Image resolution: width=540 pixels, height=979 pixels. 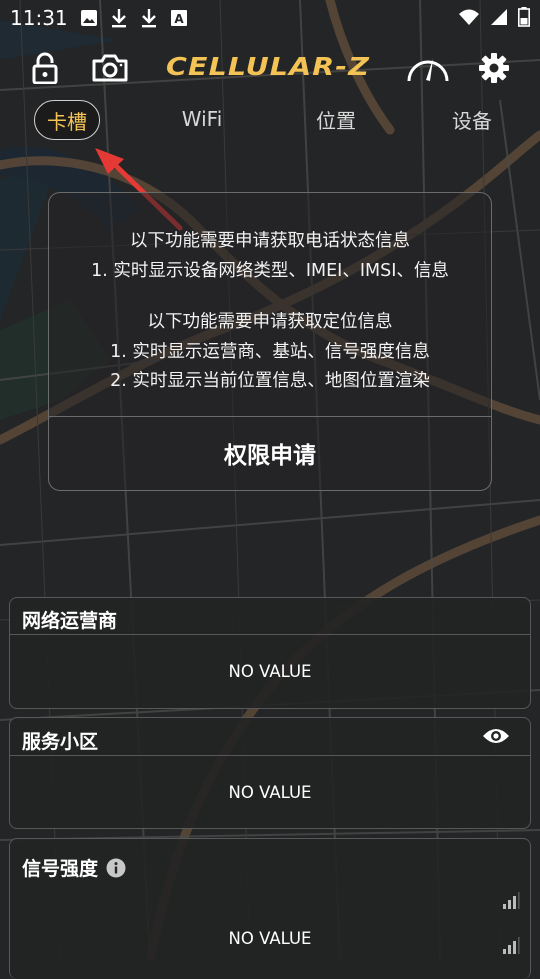 What do you see at coordinates (270, 351) in the screenshot?
I see `permission-line: 1. 实时显示运营商、基站、信号强度信息` at bounding box center [270, 351].